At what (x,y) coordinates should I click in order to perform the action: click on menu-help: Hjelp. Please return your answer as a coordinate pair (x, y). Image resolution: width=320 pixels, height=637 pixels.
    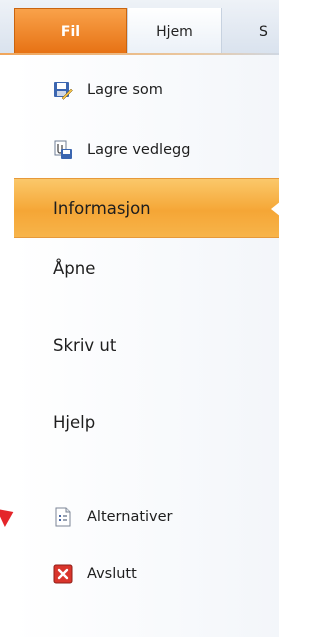
    Looking at the image, I should click on (146, 422).